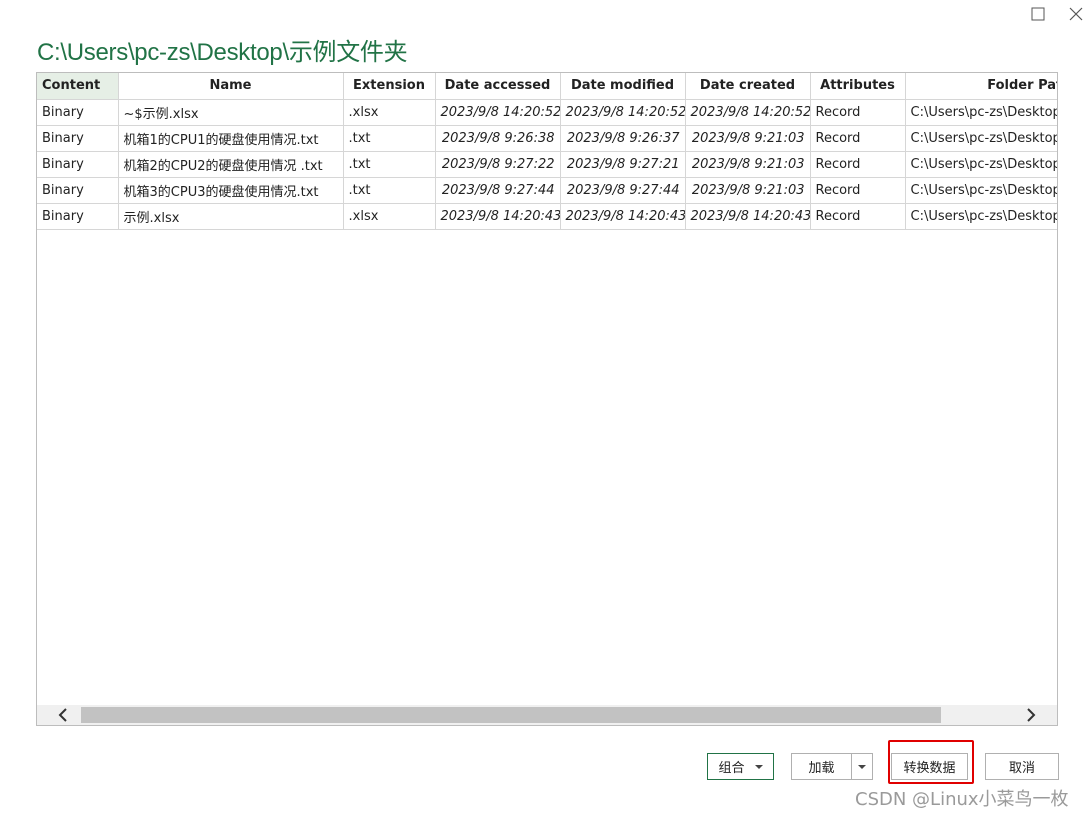 The height and width of the screenshot is (815, 1087). Describe the element at coordinates (498, 112) in the screenshot. I see `cell-date-accessed: 2023/9/8 14:20:52` at that location.